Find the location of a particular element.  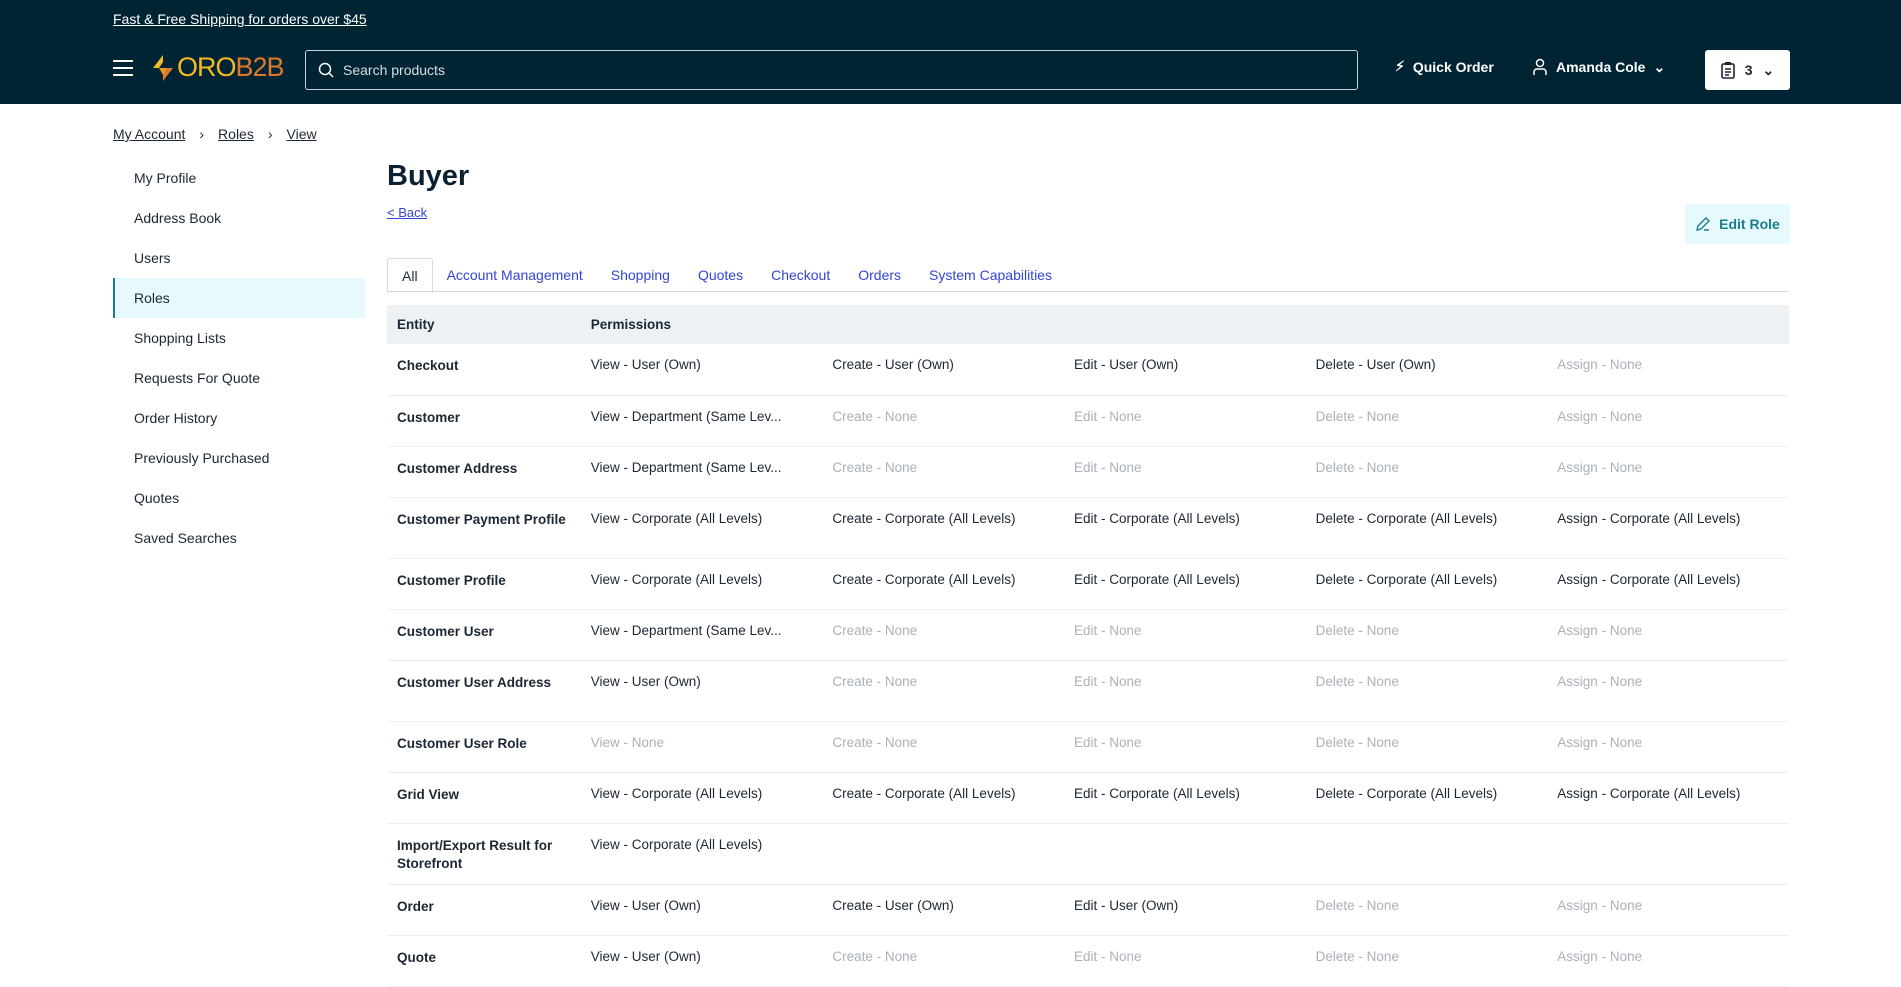

sidebar-item-address-book: Address Book is located at coordinates (239, 218).